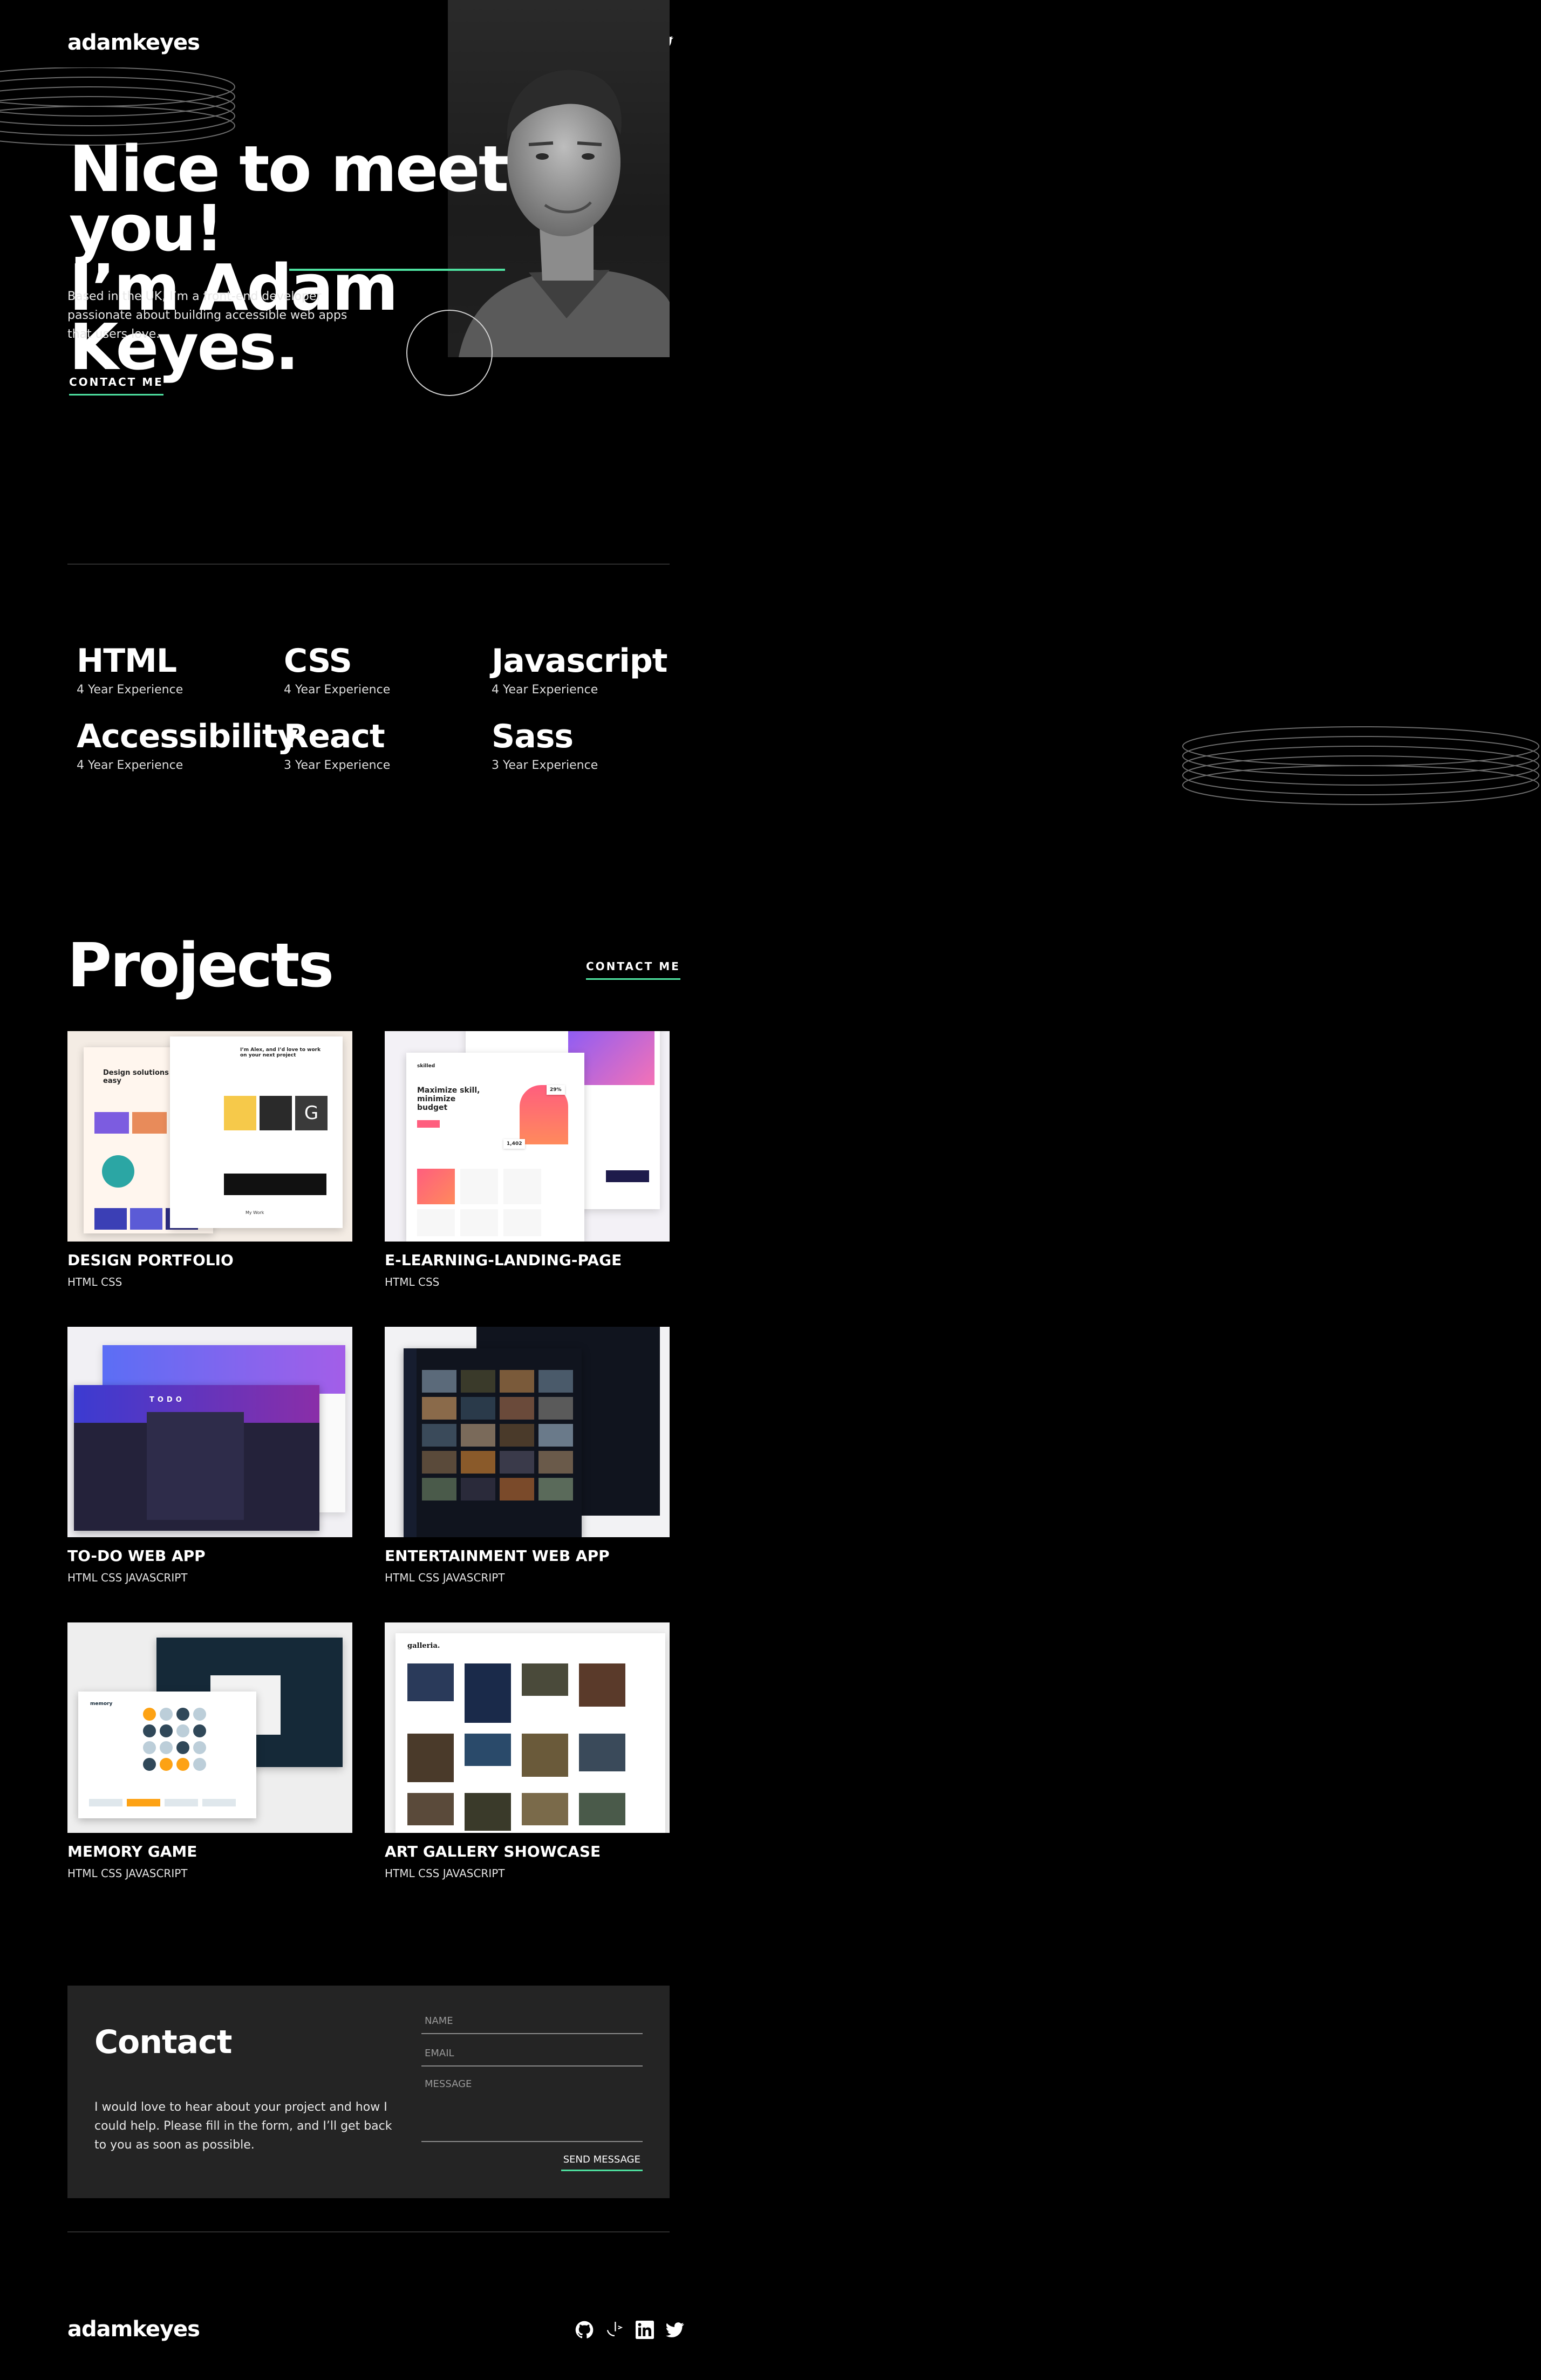 The width and height of the screenshot is (1541, 2380). What do you see at coordinates (133, 43) in the screenshot?
I see `site-logo: adamkeyes` at bounding box center [133, 43].